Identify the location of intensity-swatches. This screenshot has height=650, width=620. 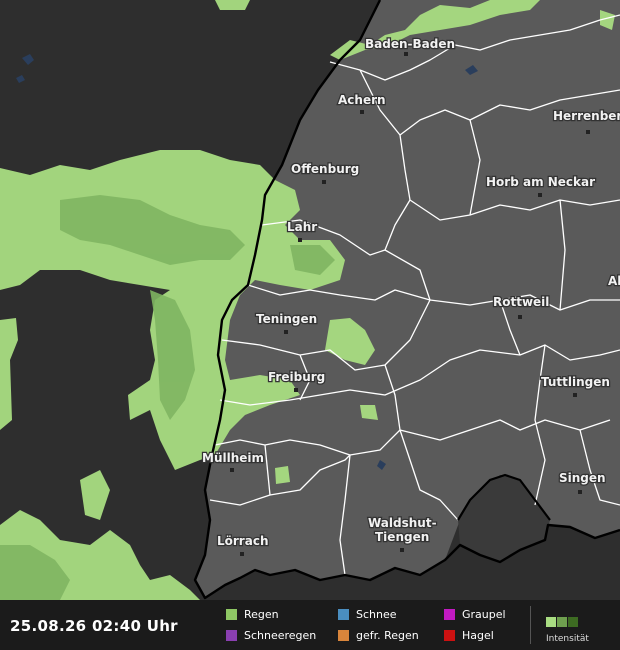
(567, 621).